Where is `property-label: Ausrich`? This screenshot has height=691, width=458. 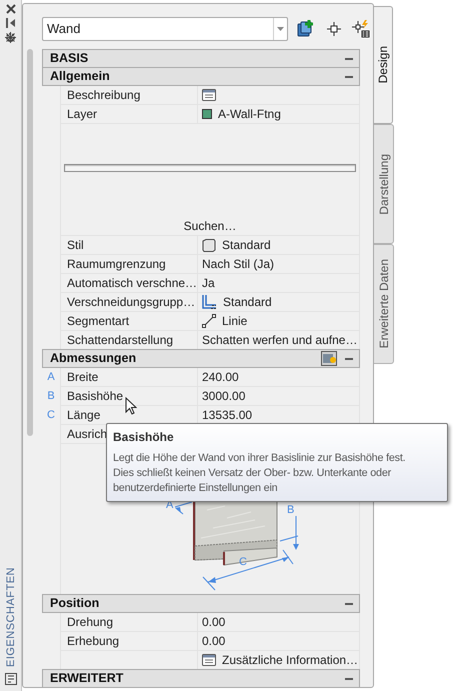 property-label: Ausrich is located at coordinates (87, 434).